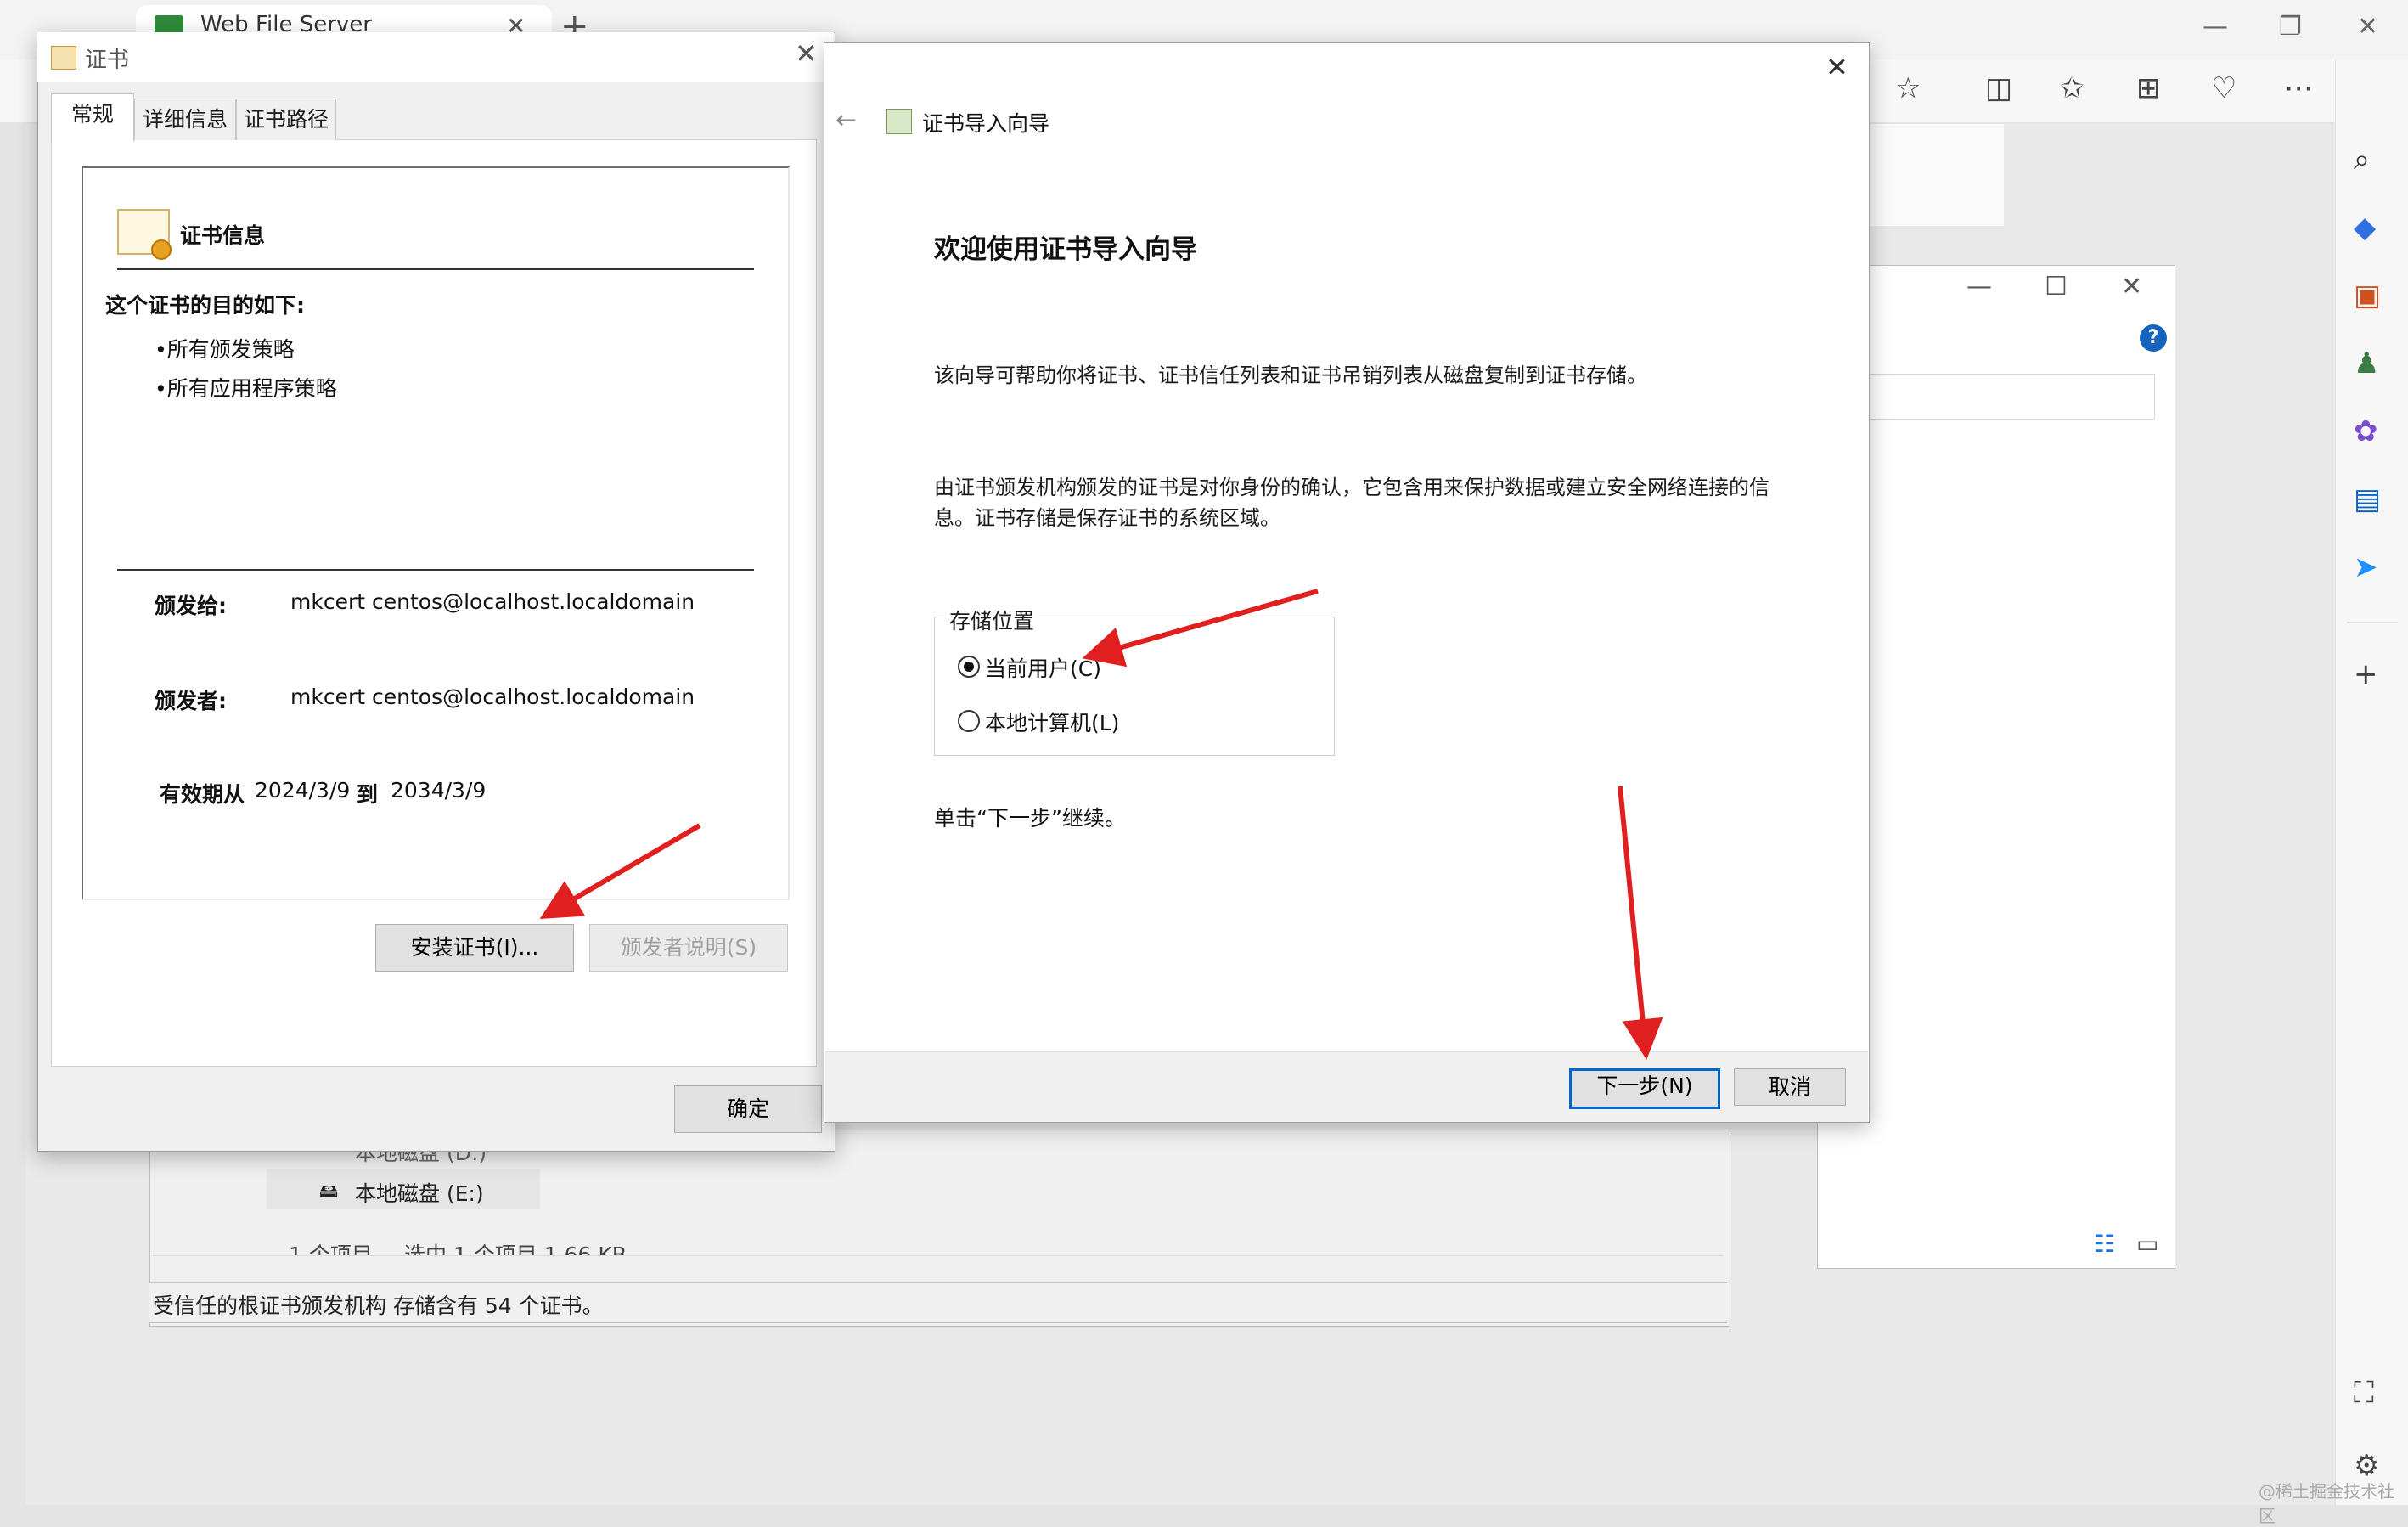  Describe the element at coordinates (1200, 628) in the screenshot. I see `arrow-to-current-user` at that location.